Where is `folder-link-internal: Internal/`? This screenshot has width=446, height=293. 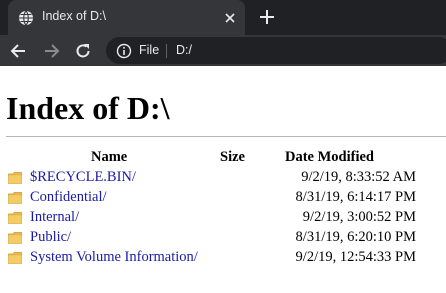 folder-link-internal: Internal/ is located at coordinates (54, 217).